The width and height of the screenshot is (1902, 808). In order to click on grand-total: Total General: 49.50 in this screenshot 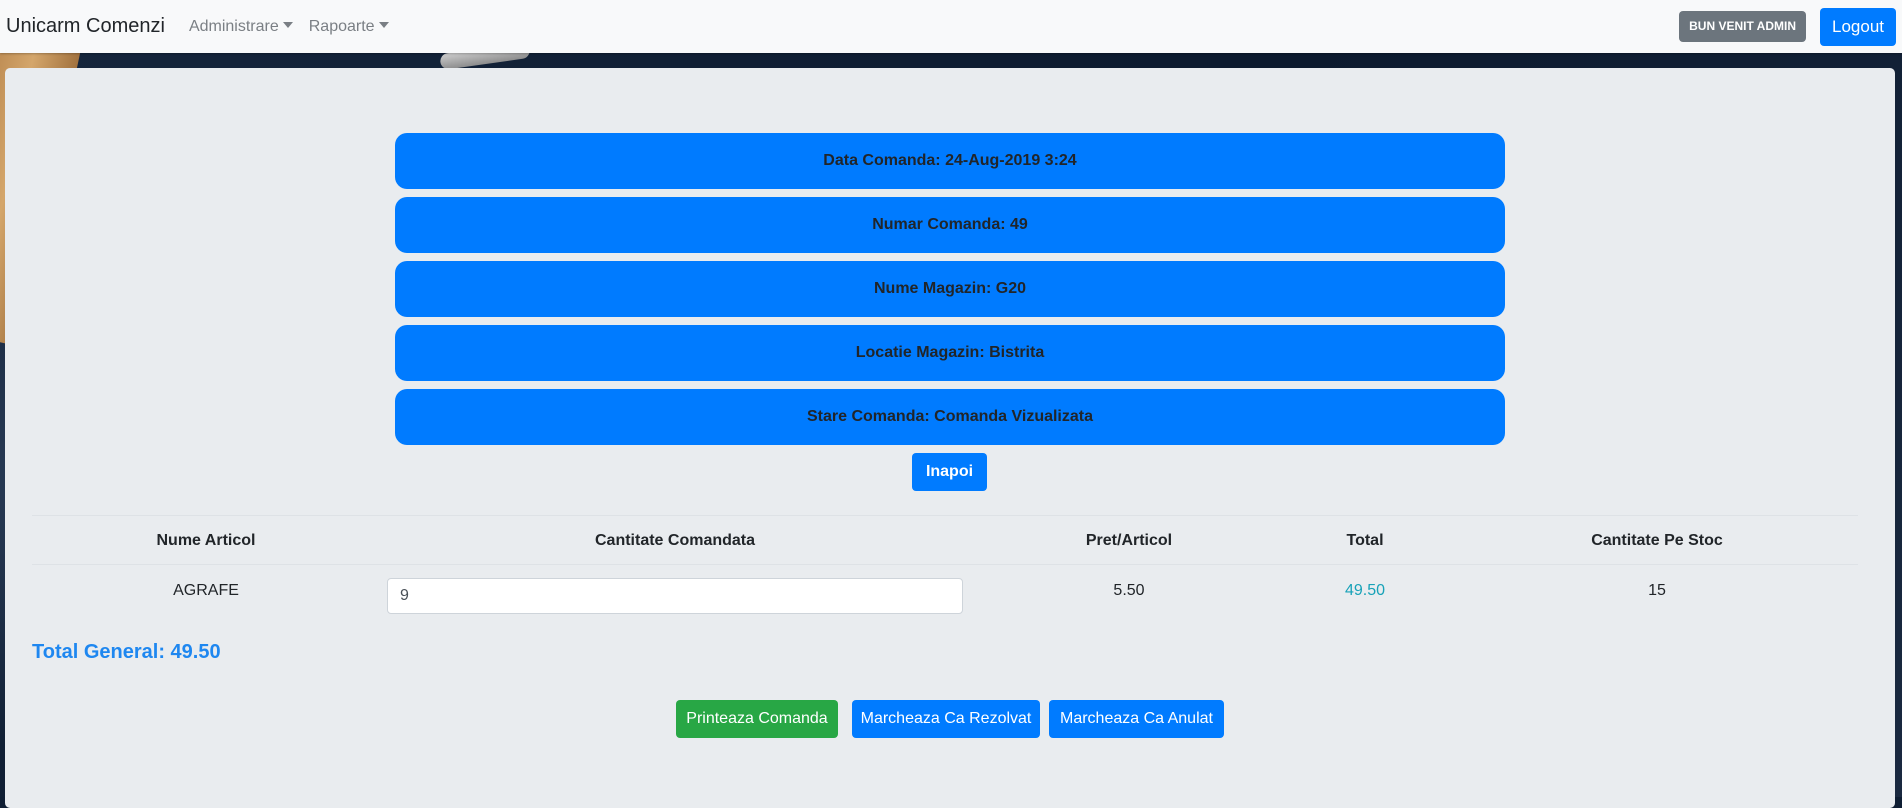, I will do `click(126, 652)`.